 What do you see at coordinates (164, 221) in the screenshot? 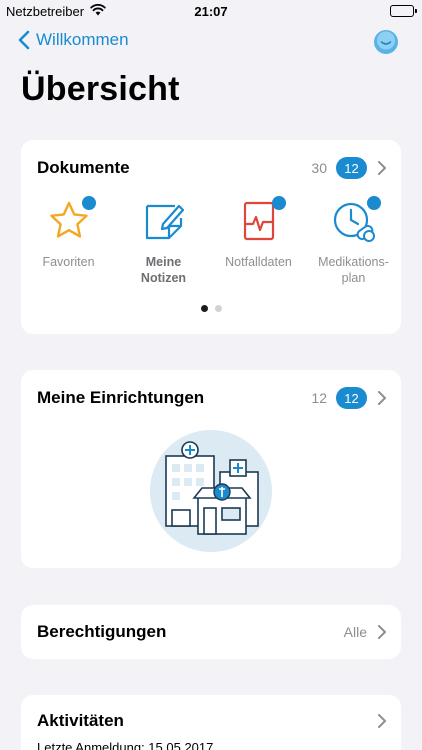
I see `note-icon` at bounding box center [164, 221].